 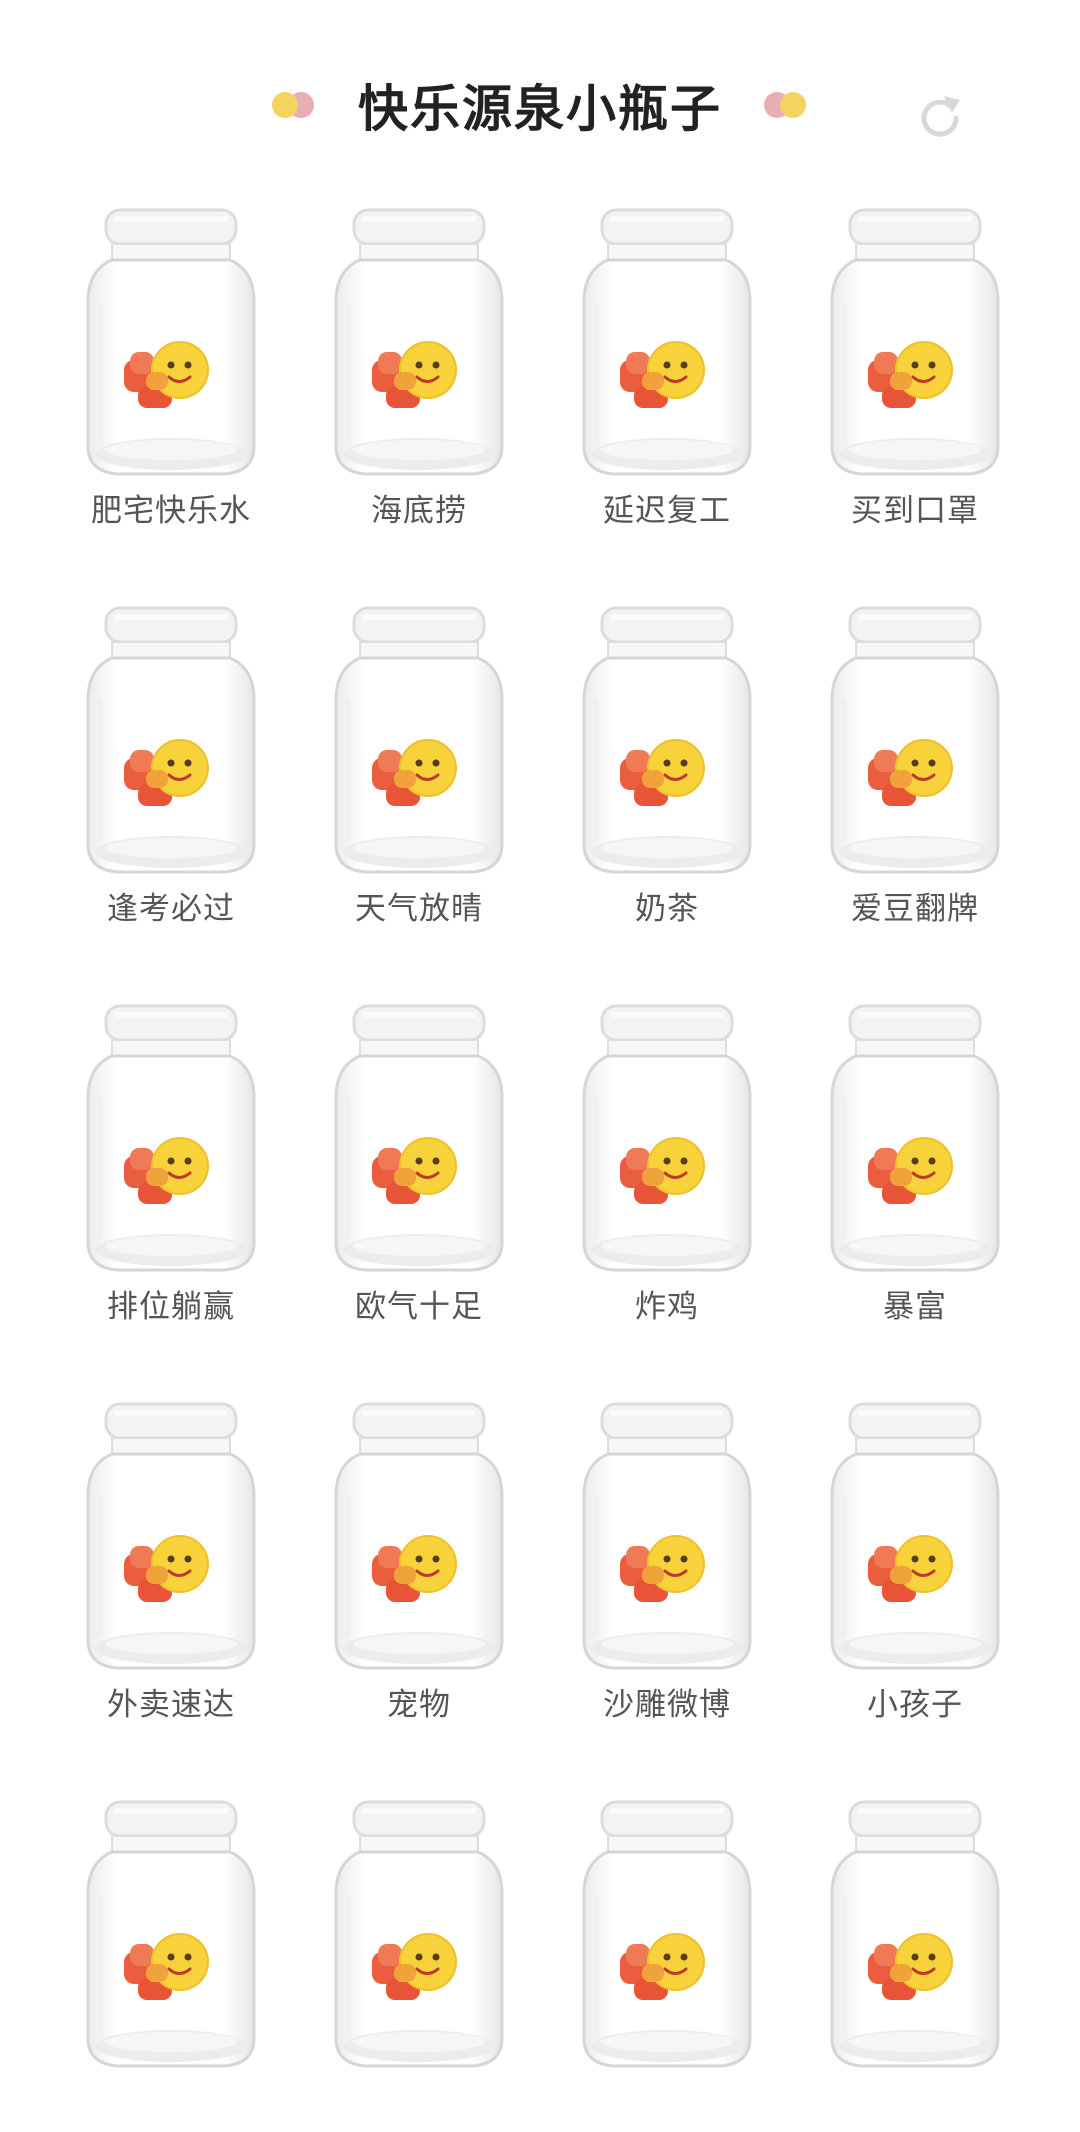 I want to click on jar-label: 延迟复工, so click(x=667, y=511).